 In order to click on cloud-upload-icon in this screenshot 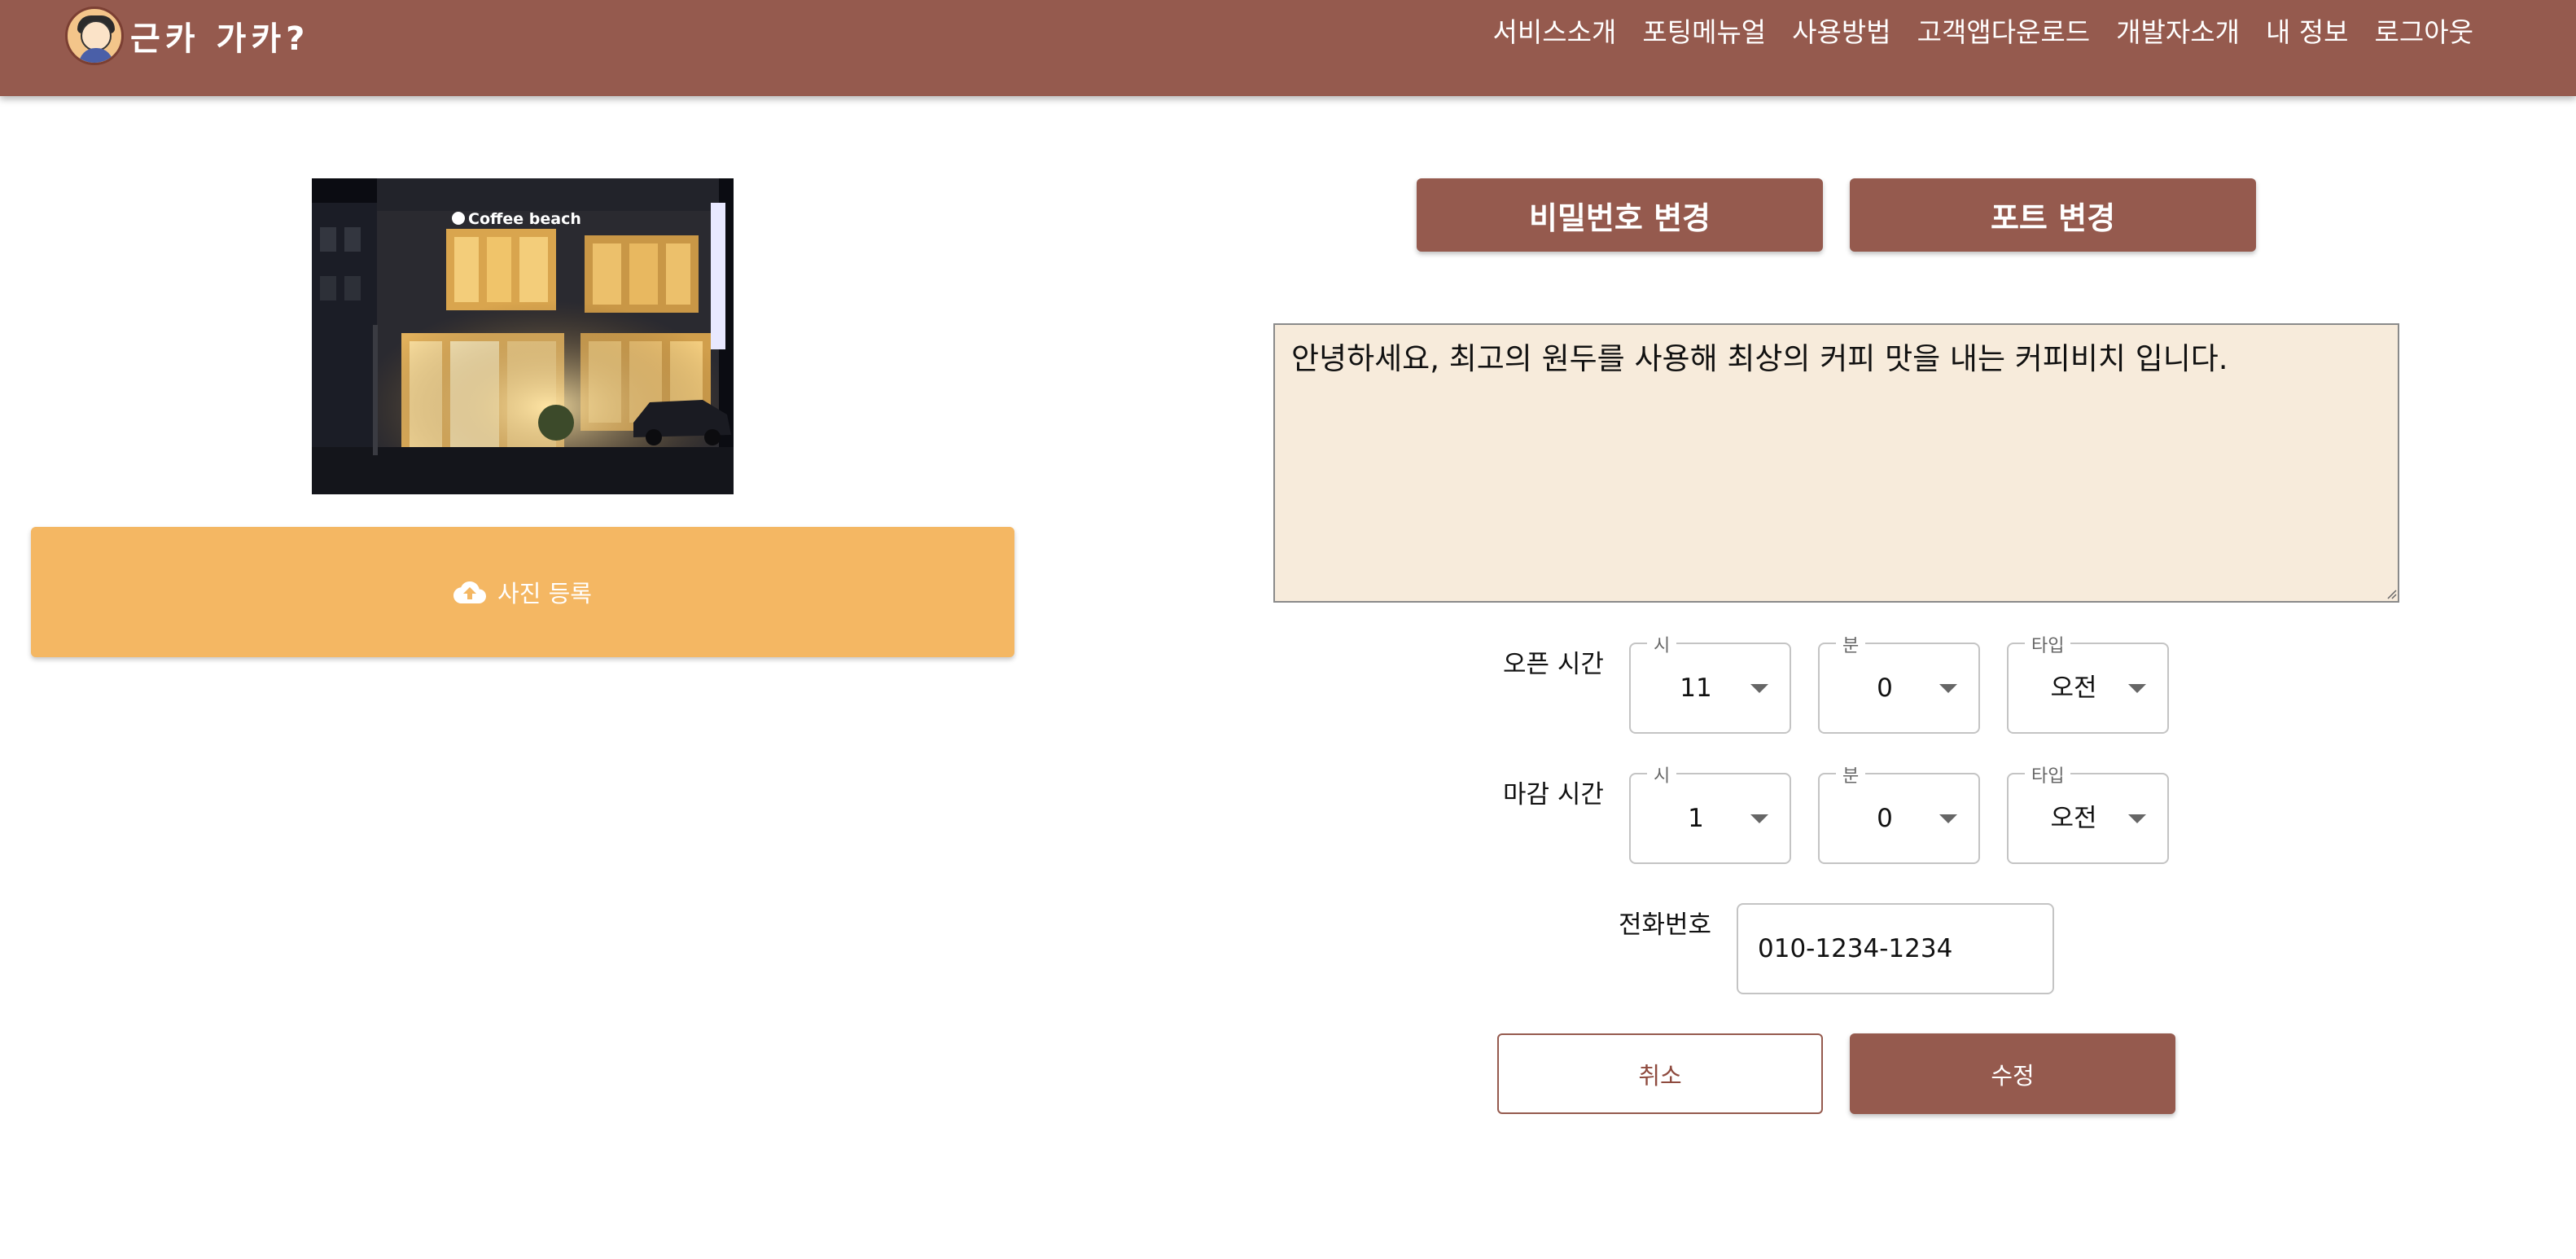, I will do `click(470, 592)`.